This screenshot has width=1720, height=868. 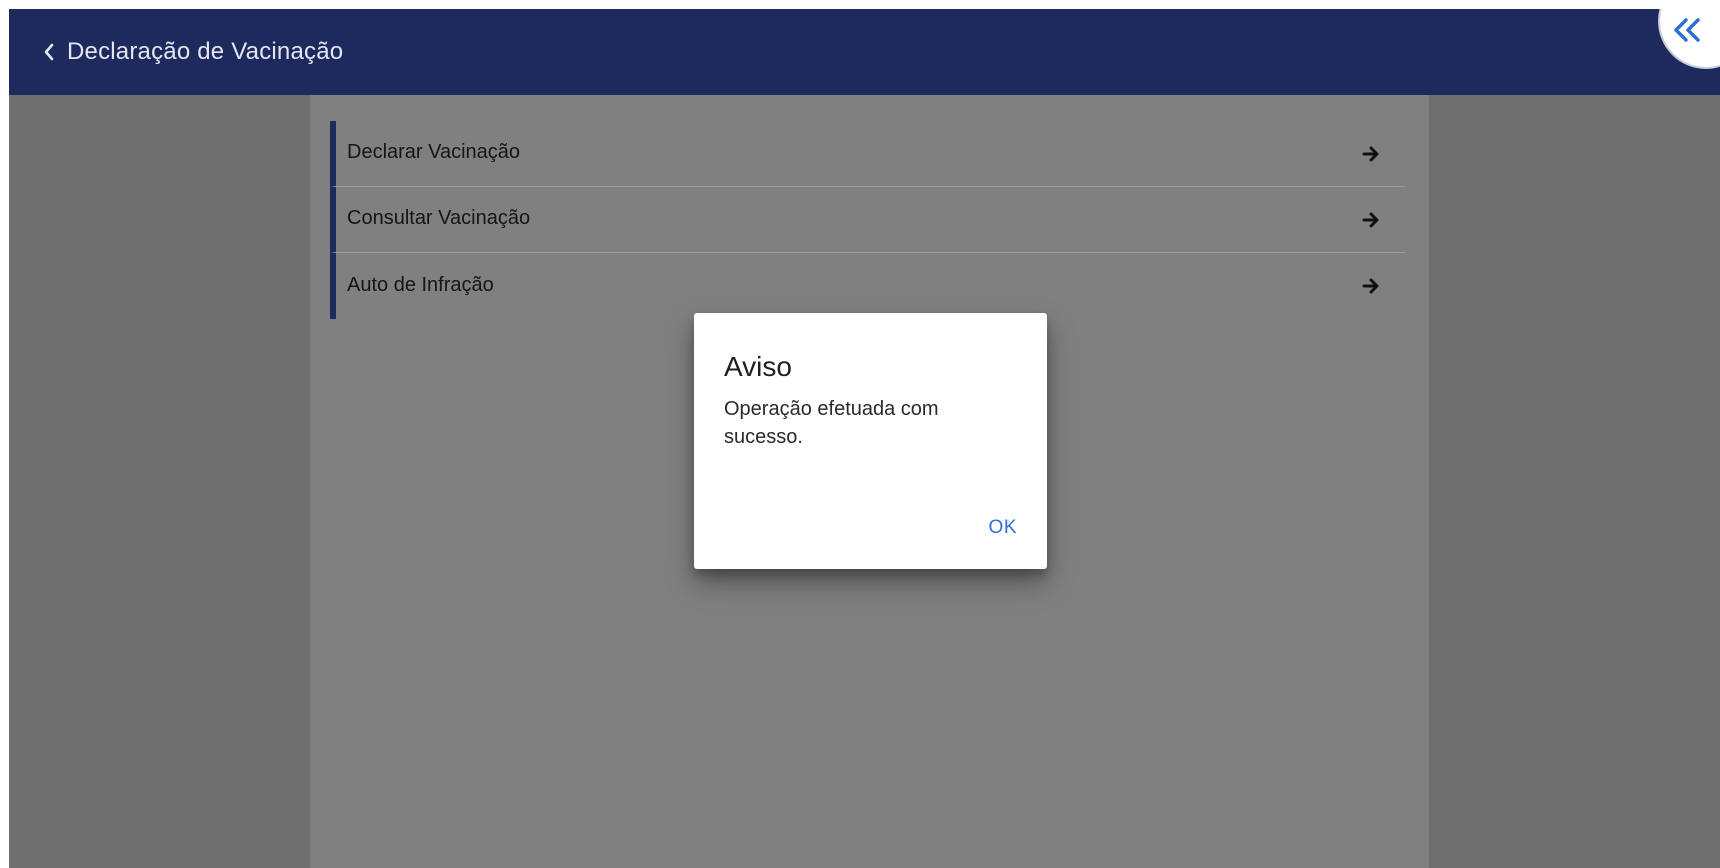 What do you see at coordinates (439, 218) in the screenshot?
I see `menu-item-label: Consultar Vacinação` at bounding box center [439, 218].